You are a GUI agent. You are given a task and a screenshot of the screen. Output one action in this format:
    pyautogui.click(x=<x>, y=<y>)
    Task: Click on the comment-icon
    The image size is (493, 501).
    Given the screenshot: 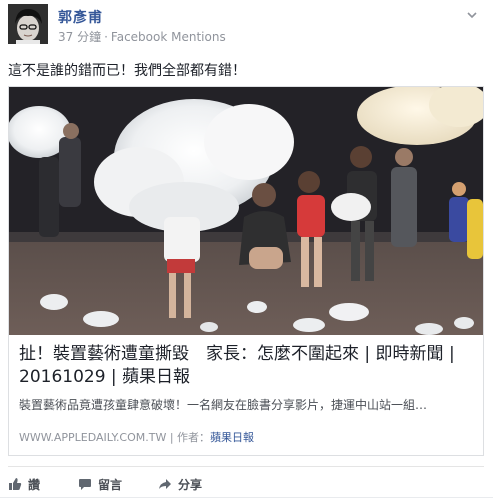 What is the action you would take?
    pyautogui.click(x=85, y=484)
    